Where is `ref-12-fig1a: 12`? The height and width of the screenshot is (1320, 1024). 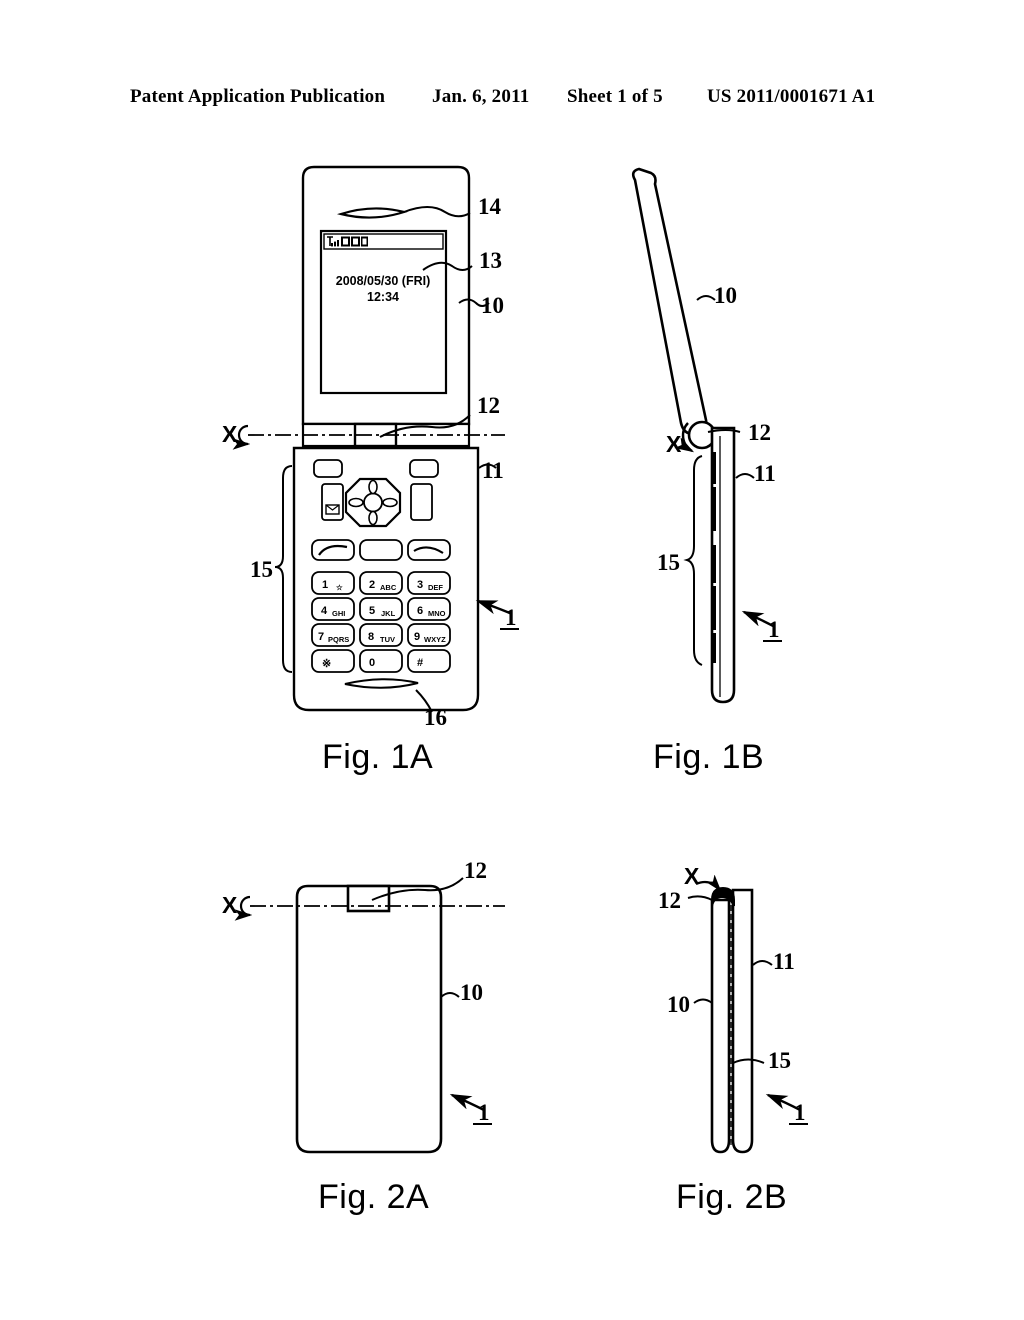 ref-12-fig1a: 12 is located at coordinates (488, 405).